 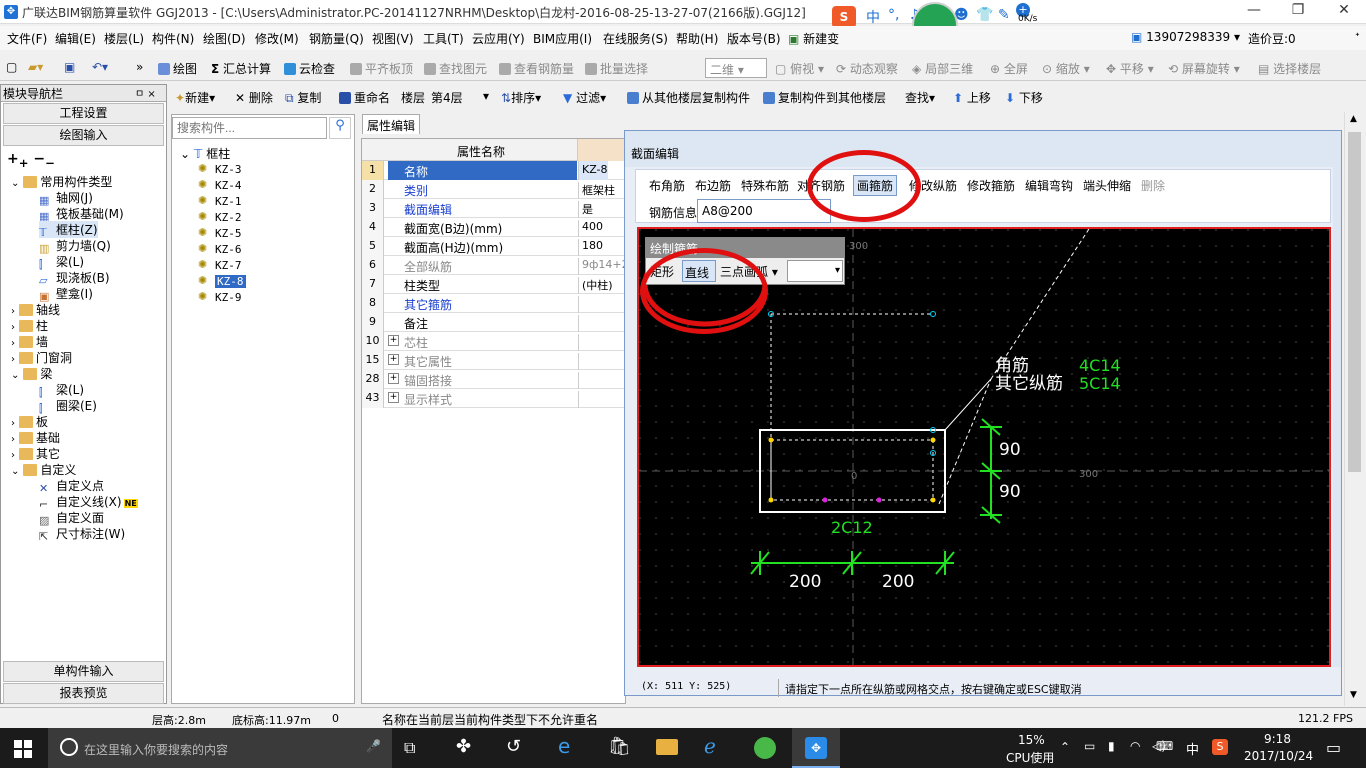 I want to click on delete-button: ✕ 删除, so click(x=254, y=97).